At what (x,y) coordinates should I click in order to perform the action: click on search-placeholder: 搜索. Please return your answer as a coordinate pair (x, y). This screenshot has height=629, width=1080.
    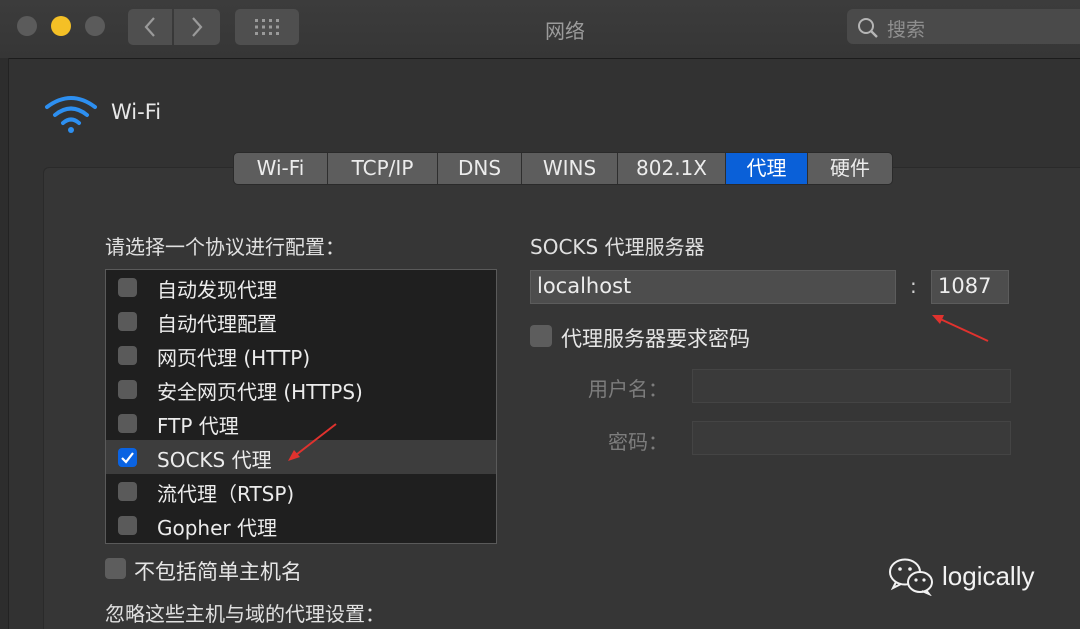
    Looking at the image, I should click on (906, 30).